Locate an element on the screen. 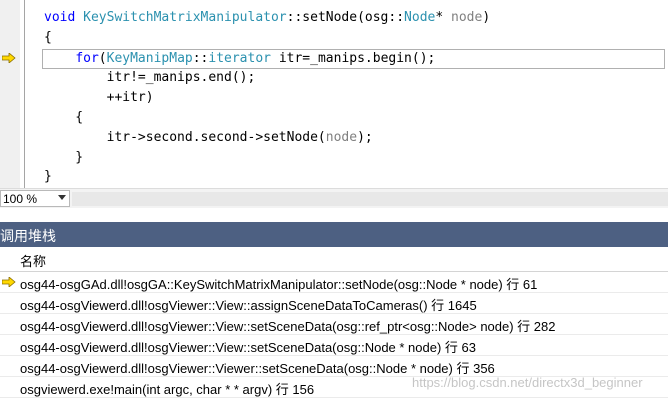  zoom-dropdown: 100 % is located at coordinates (35, 198).